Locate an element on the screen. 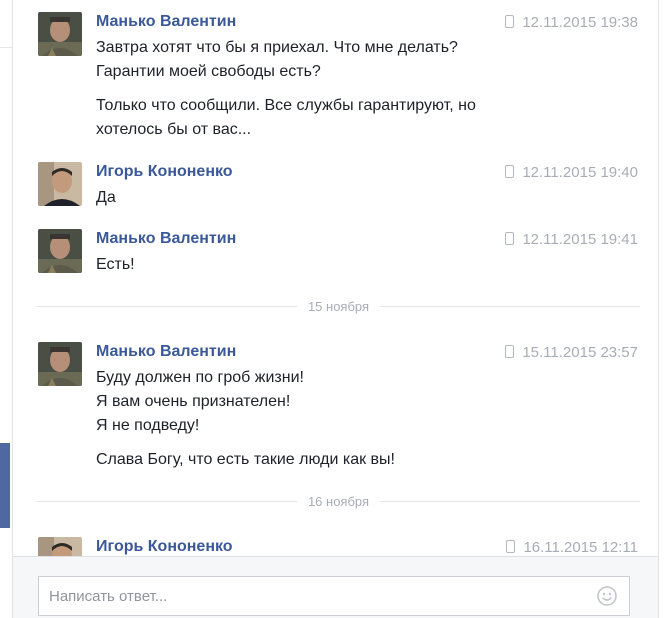 The image size is (668, 618). timestamp: 12.11.2015 19:41 is located at coordinates (571, 240).